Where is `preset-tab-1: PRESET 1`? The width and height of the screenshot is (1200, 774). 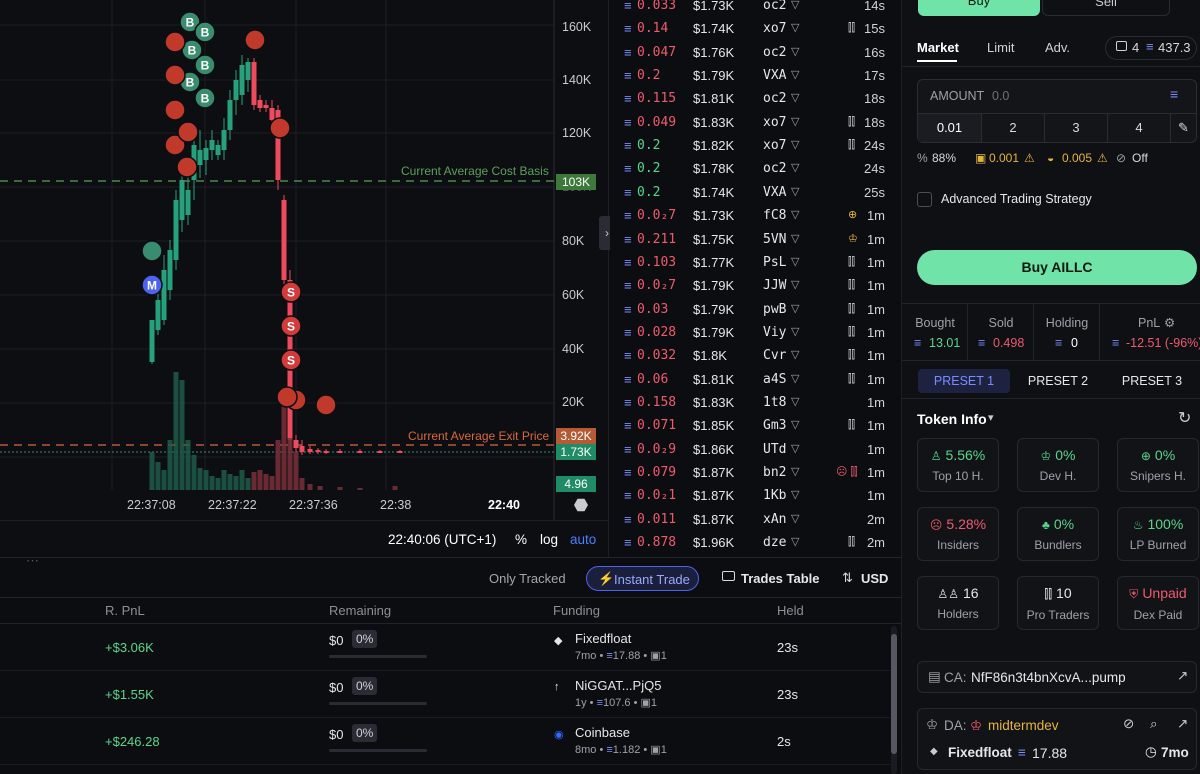
preset-tab-1: PRESET 1 is located at coordinates (964, 381).